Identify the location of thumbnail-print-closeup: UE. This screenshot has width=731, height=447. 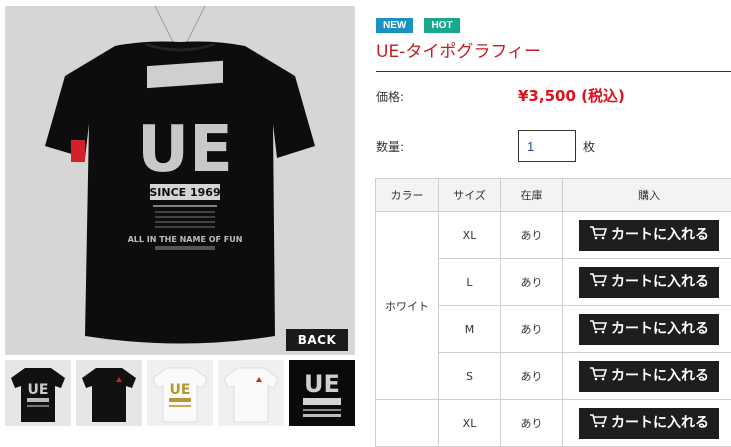
(322, 393).